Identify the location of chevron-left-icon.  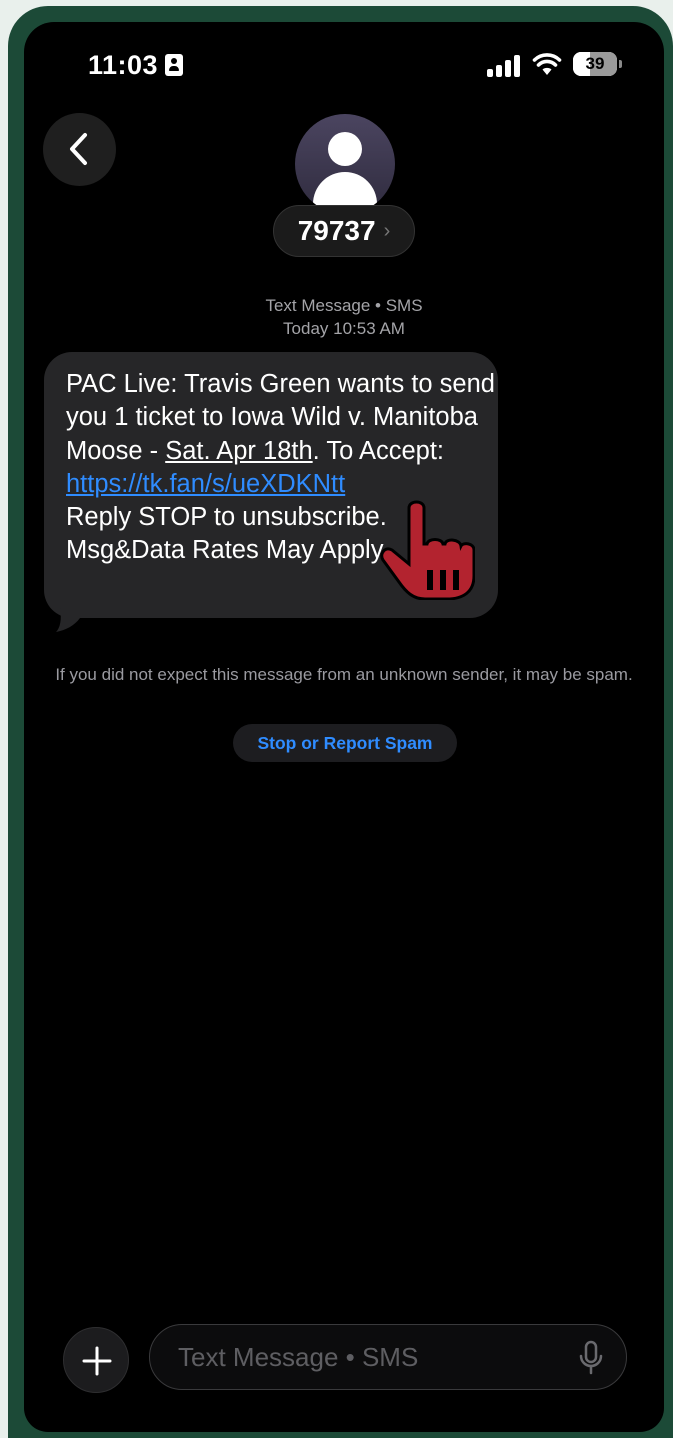
(78, 149).